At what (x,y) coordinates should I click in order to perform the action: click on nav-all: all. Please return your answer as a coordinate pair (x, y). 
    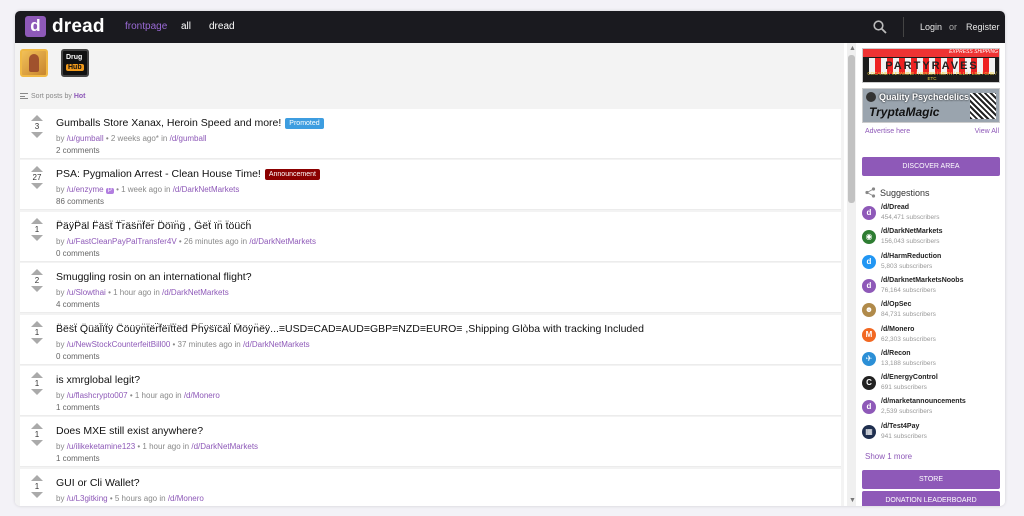
    Looking at the image, I should click on (186, 26).